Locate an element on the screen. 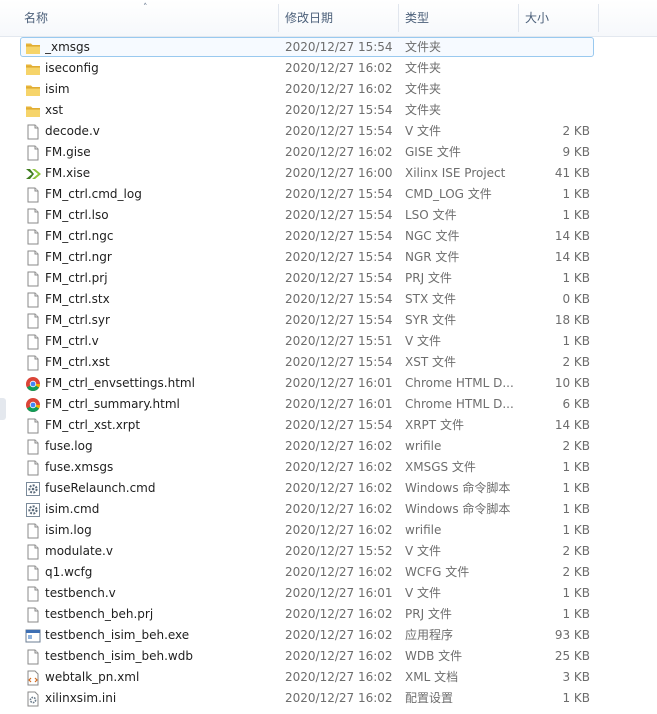 The height and width of the screenshot is (714, 657). file-type: 文件夹 is located at coordinates (423, 89).